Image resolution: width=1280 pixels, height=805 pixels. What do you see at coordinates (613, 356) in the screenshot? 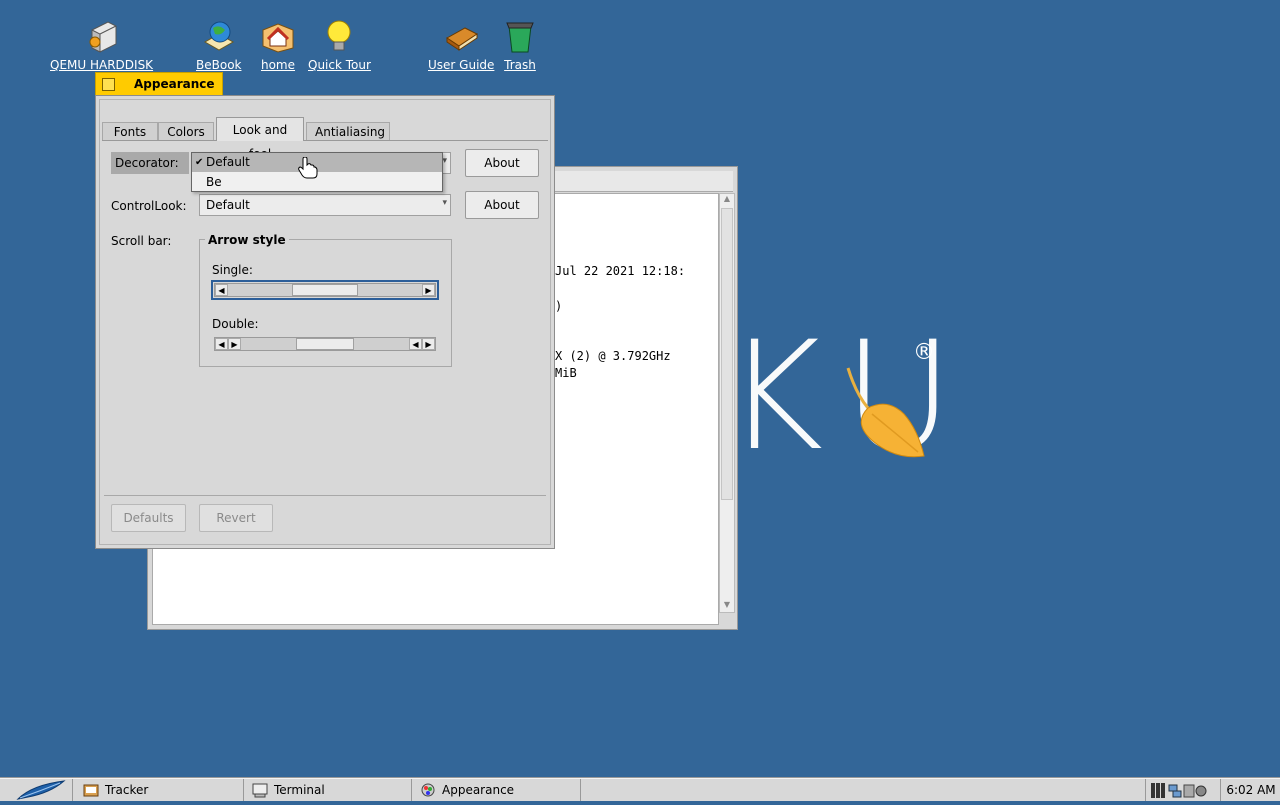
I see `processor-text: X (2) @ 3.792GHz` at bounding box center [613, 356].